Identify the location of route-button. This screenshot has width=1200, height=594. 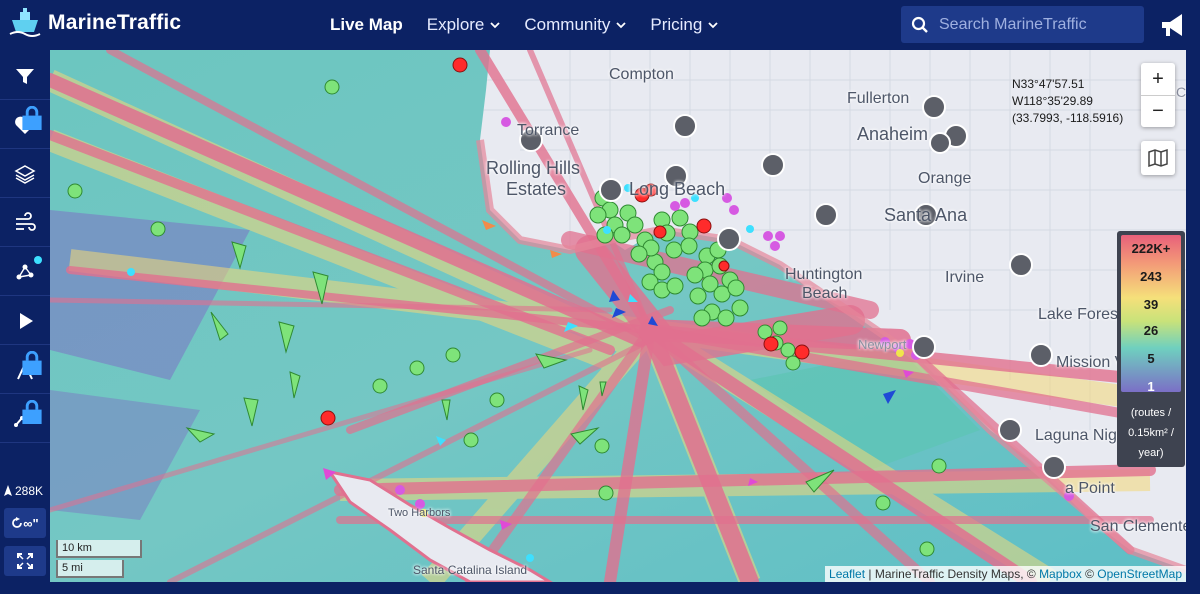
(25, 419).